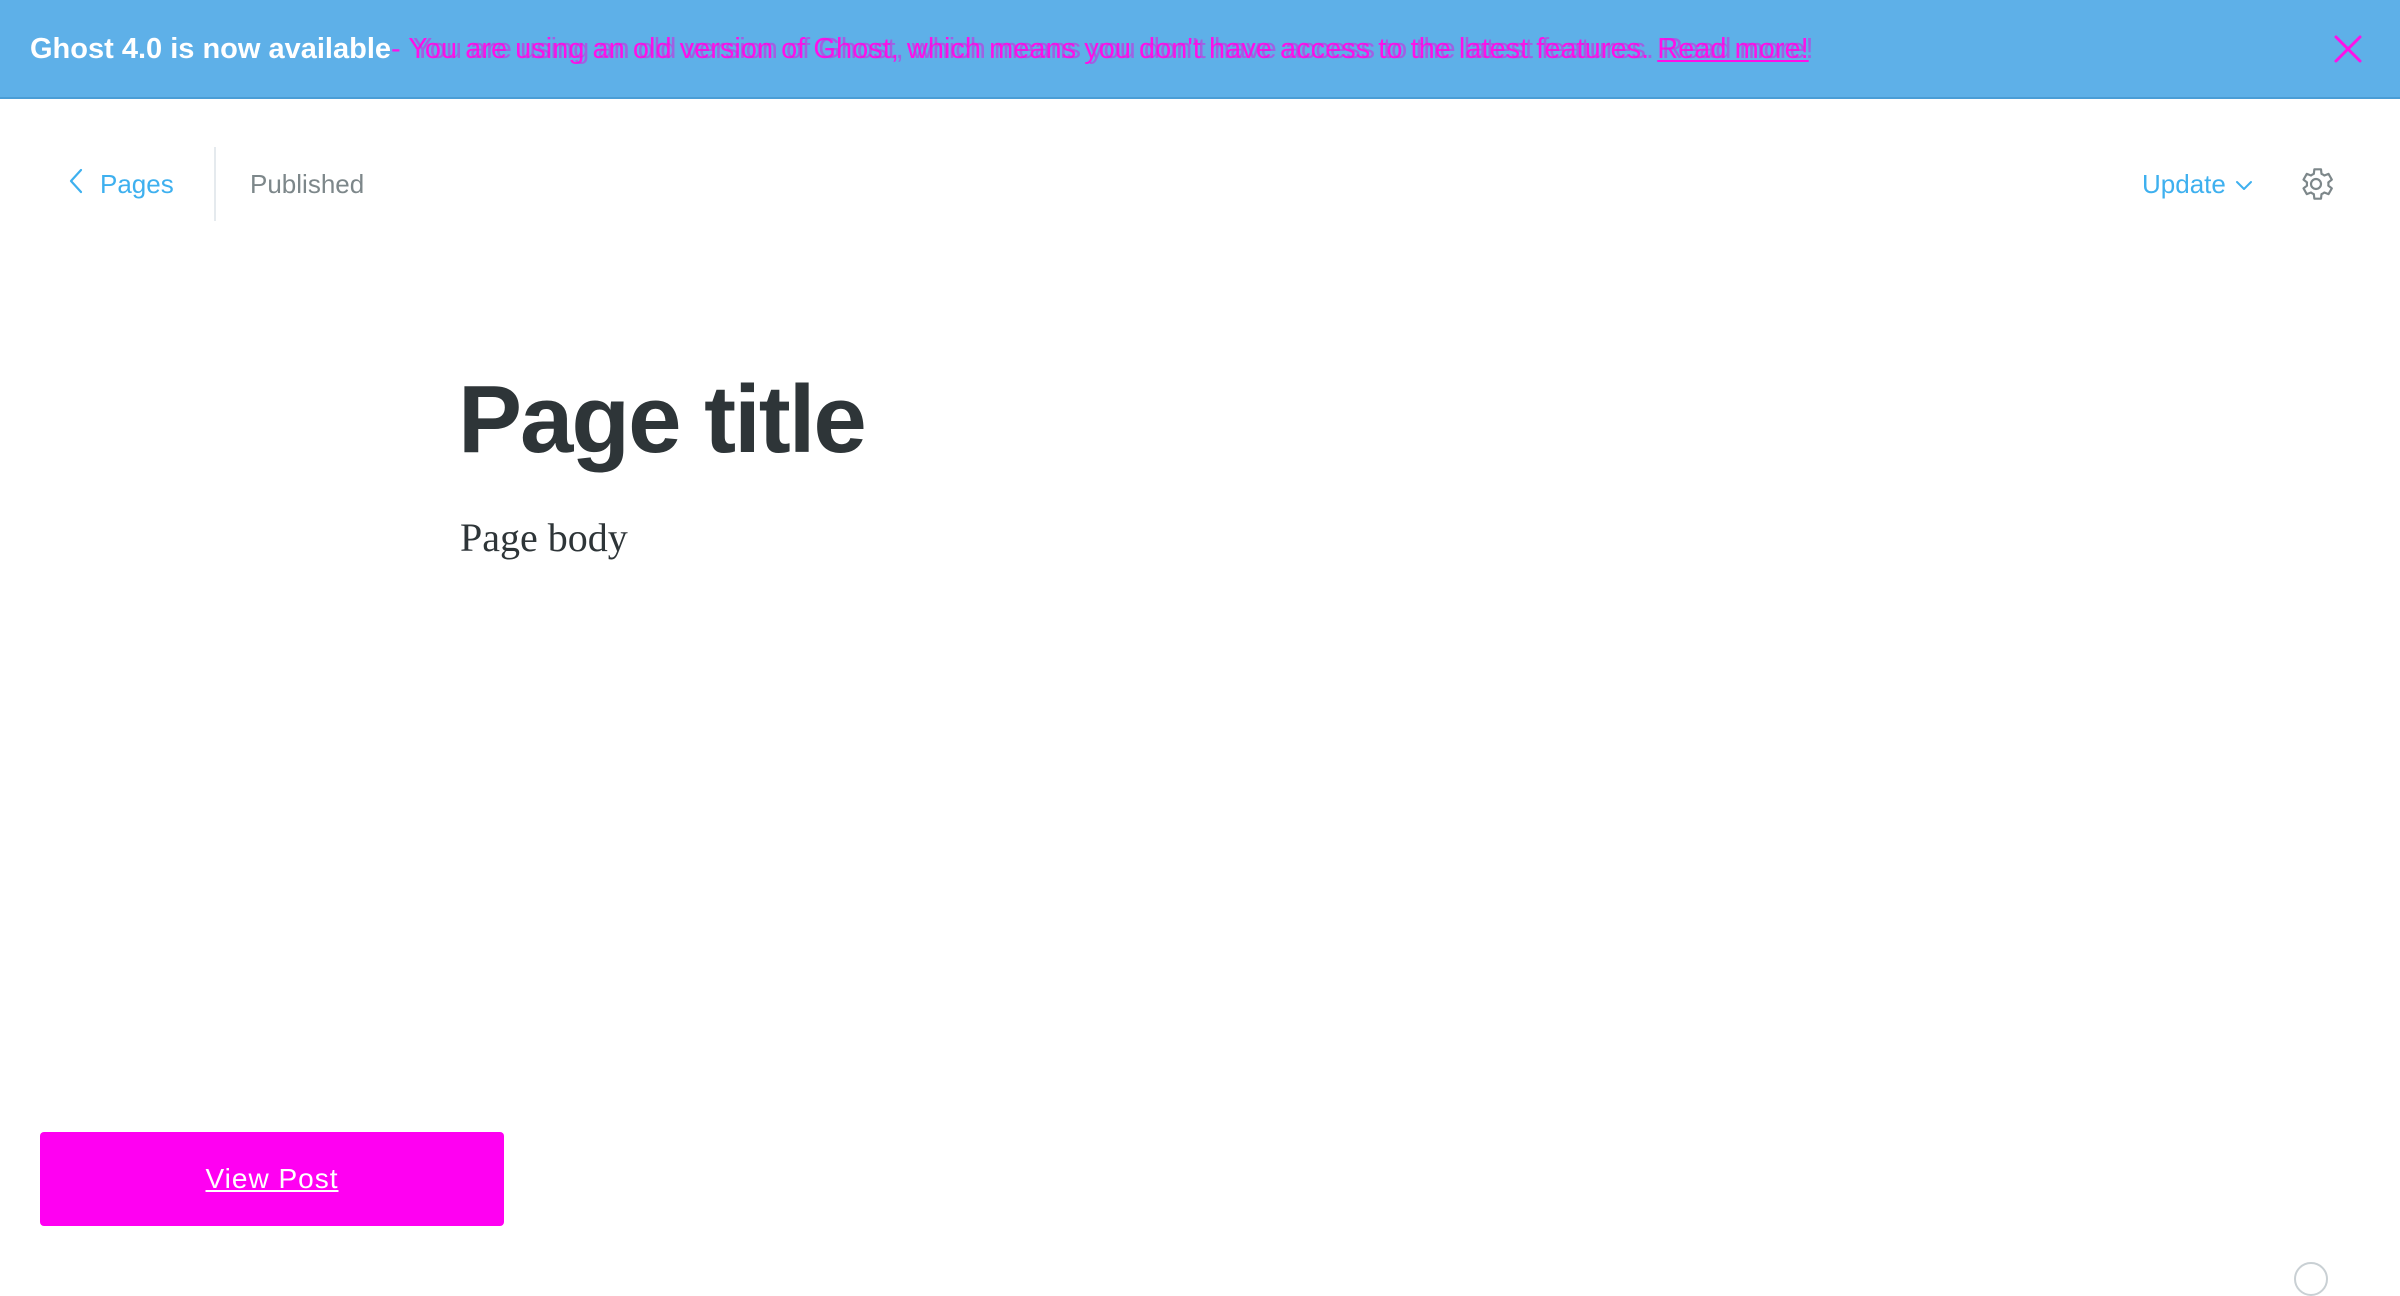 The height and width of the screenshot is (1296, 2400). What do you see at coordinates (2311, 1279) in the screenshot?
I see `help-icon` at bounding box center [2311, 1279].